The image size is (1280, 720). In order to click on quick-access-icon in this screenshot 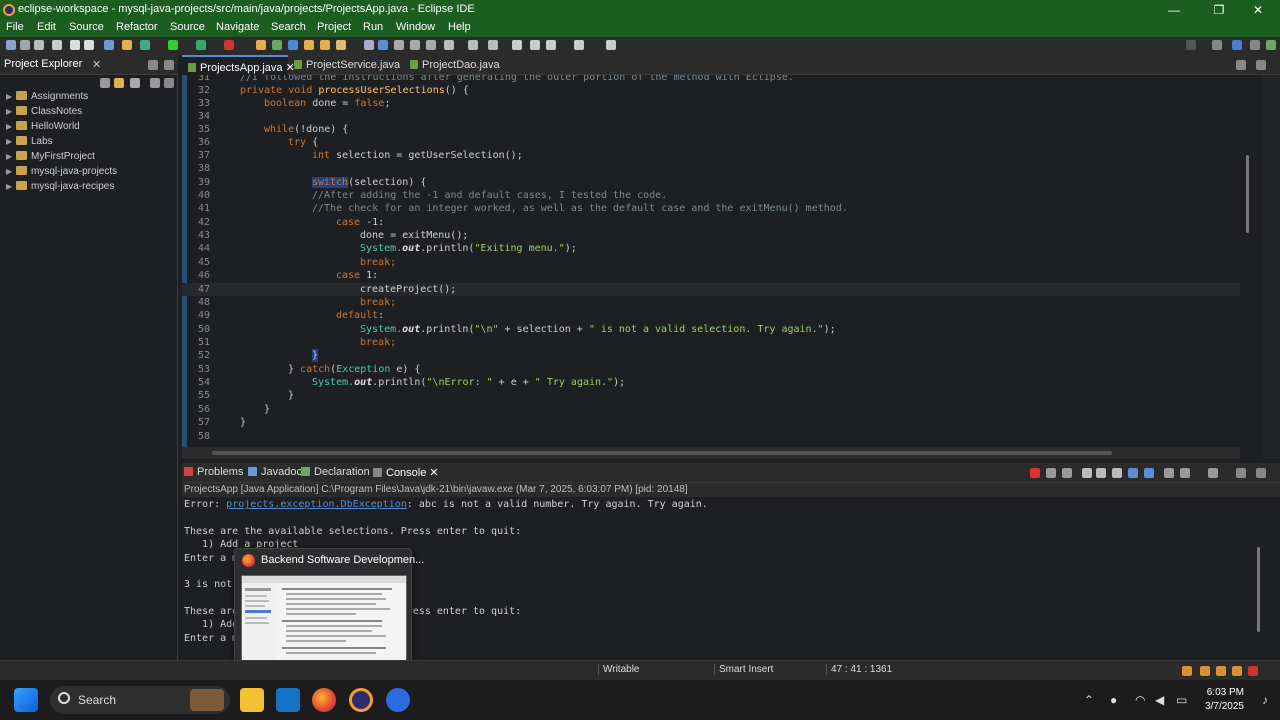, I will do `click(1191, 45)`.